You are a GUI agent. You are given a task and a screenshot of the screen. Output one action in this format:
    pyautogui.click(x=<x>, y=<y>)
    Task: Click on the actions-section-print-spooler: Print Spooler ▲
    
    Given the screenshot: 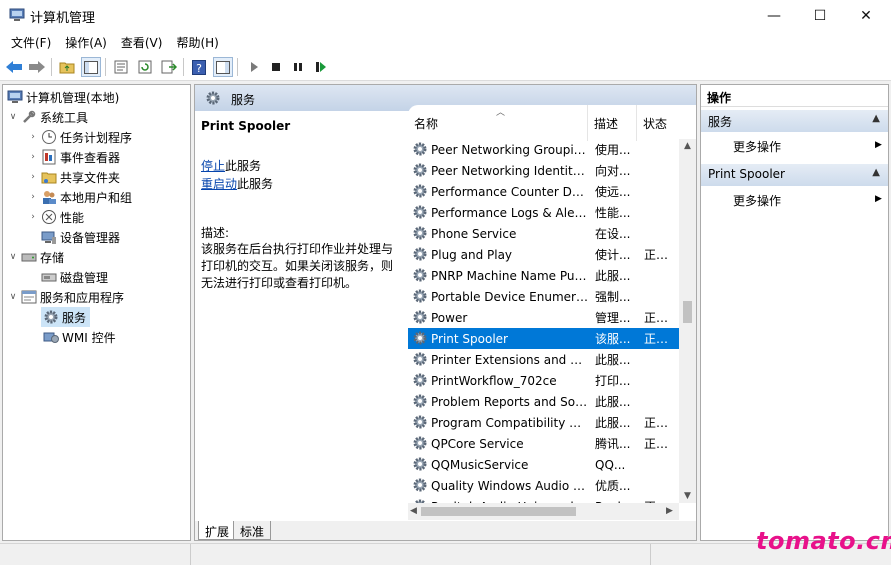 What is the action you would take?
    pyautogui.click(x=794, y=175)
    